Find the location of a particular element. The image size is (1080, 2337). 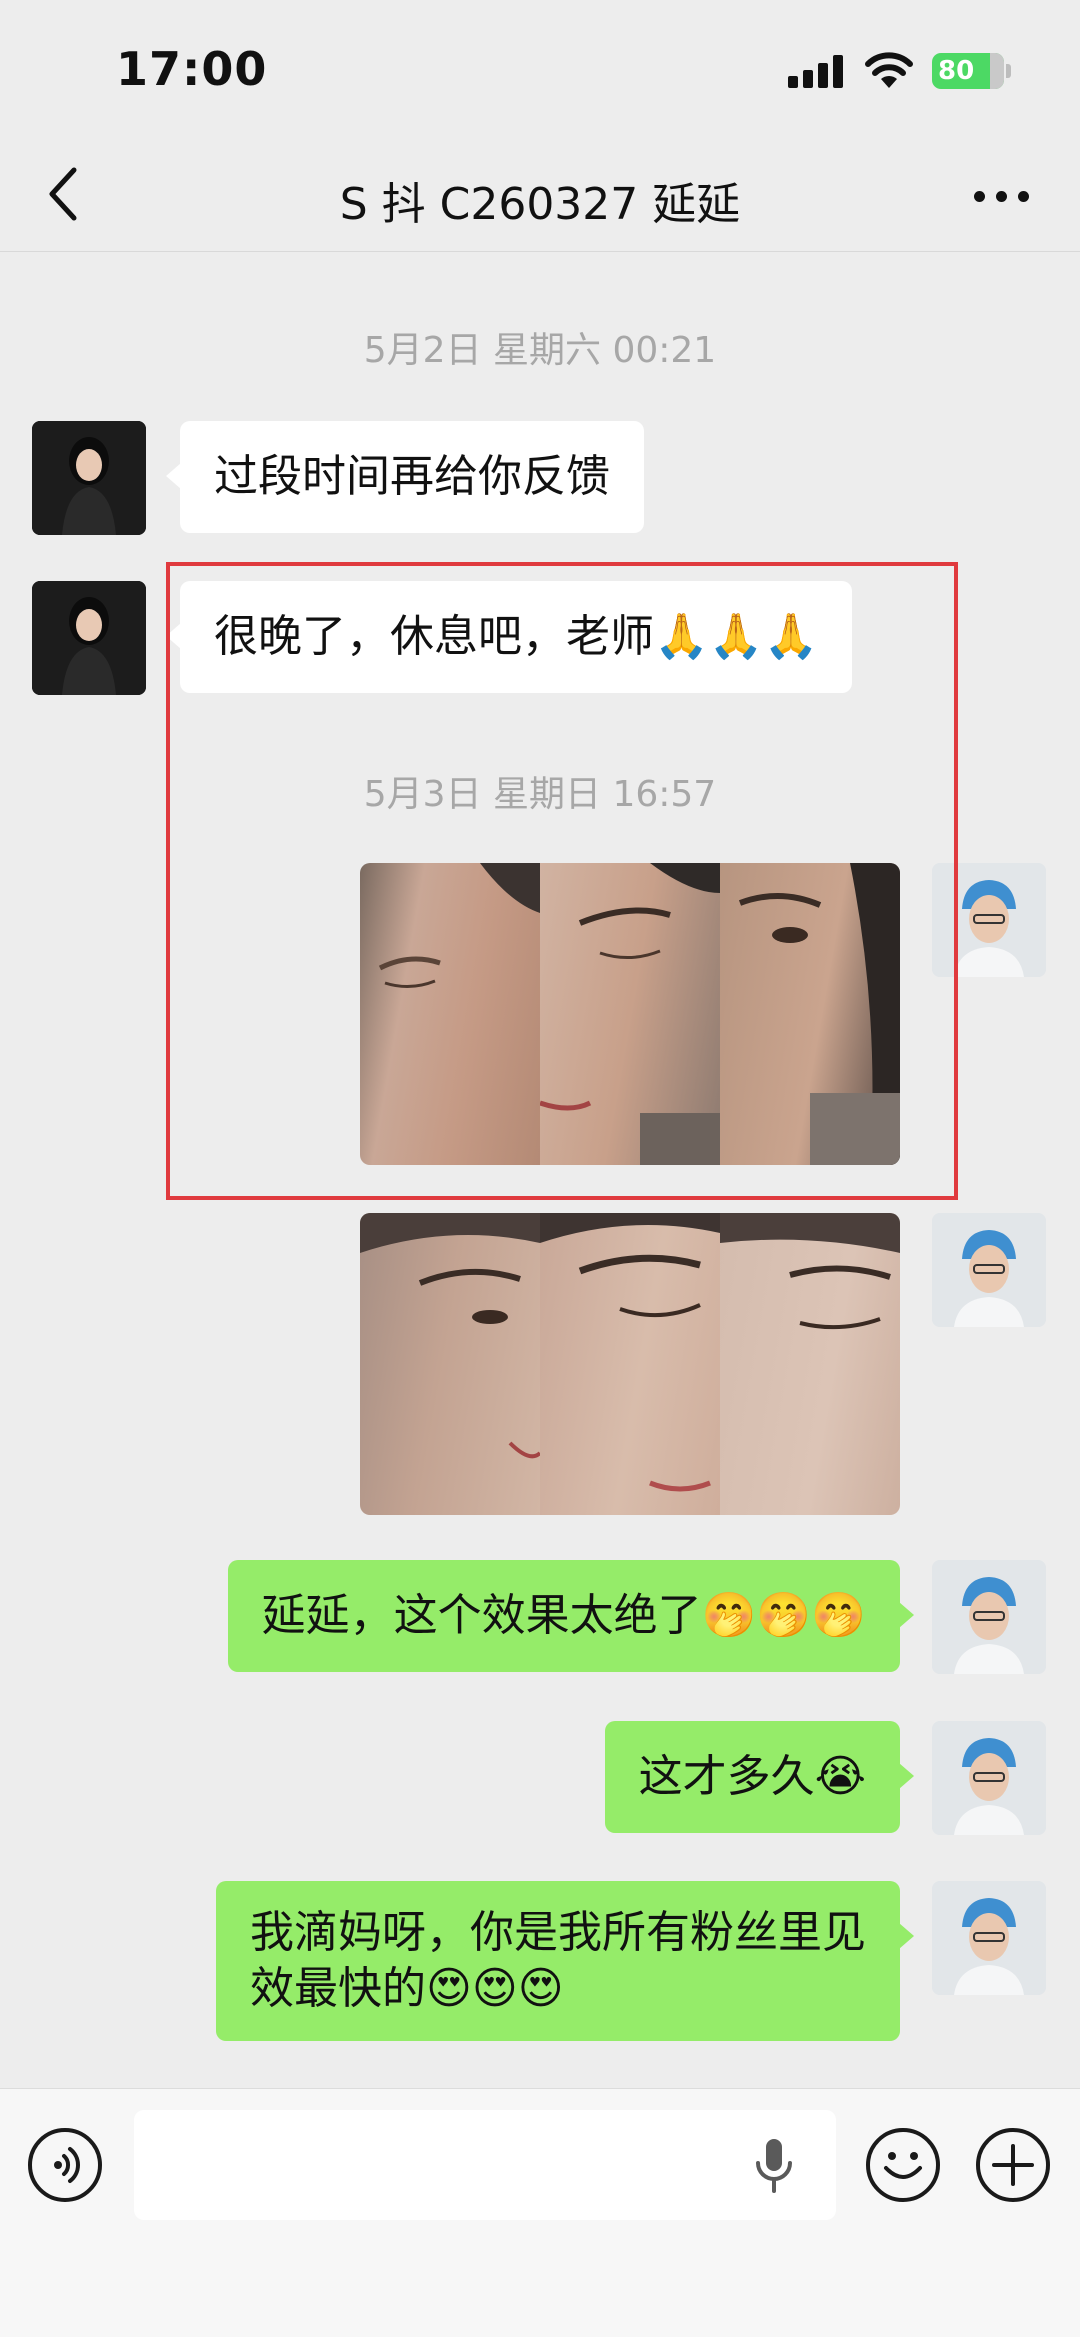

battery-icon: 80 is located at coordinates (968, 71).